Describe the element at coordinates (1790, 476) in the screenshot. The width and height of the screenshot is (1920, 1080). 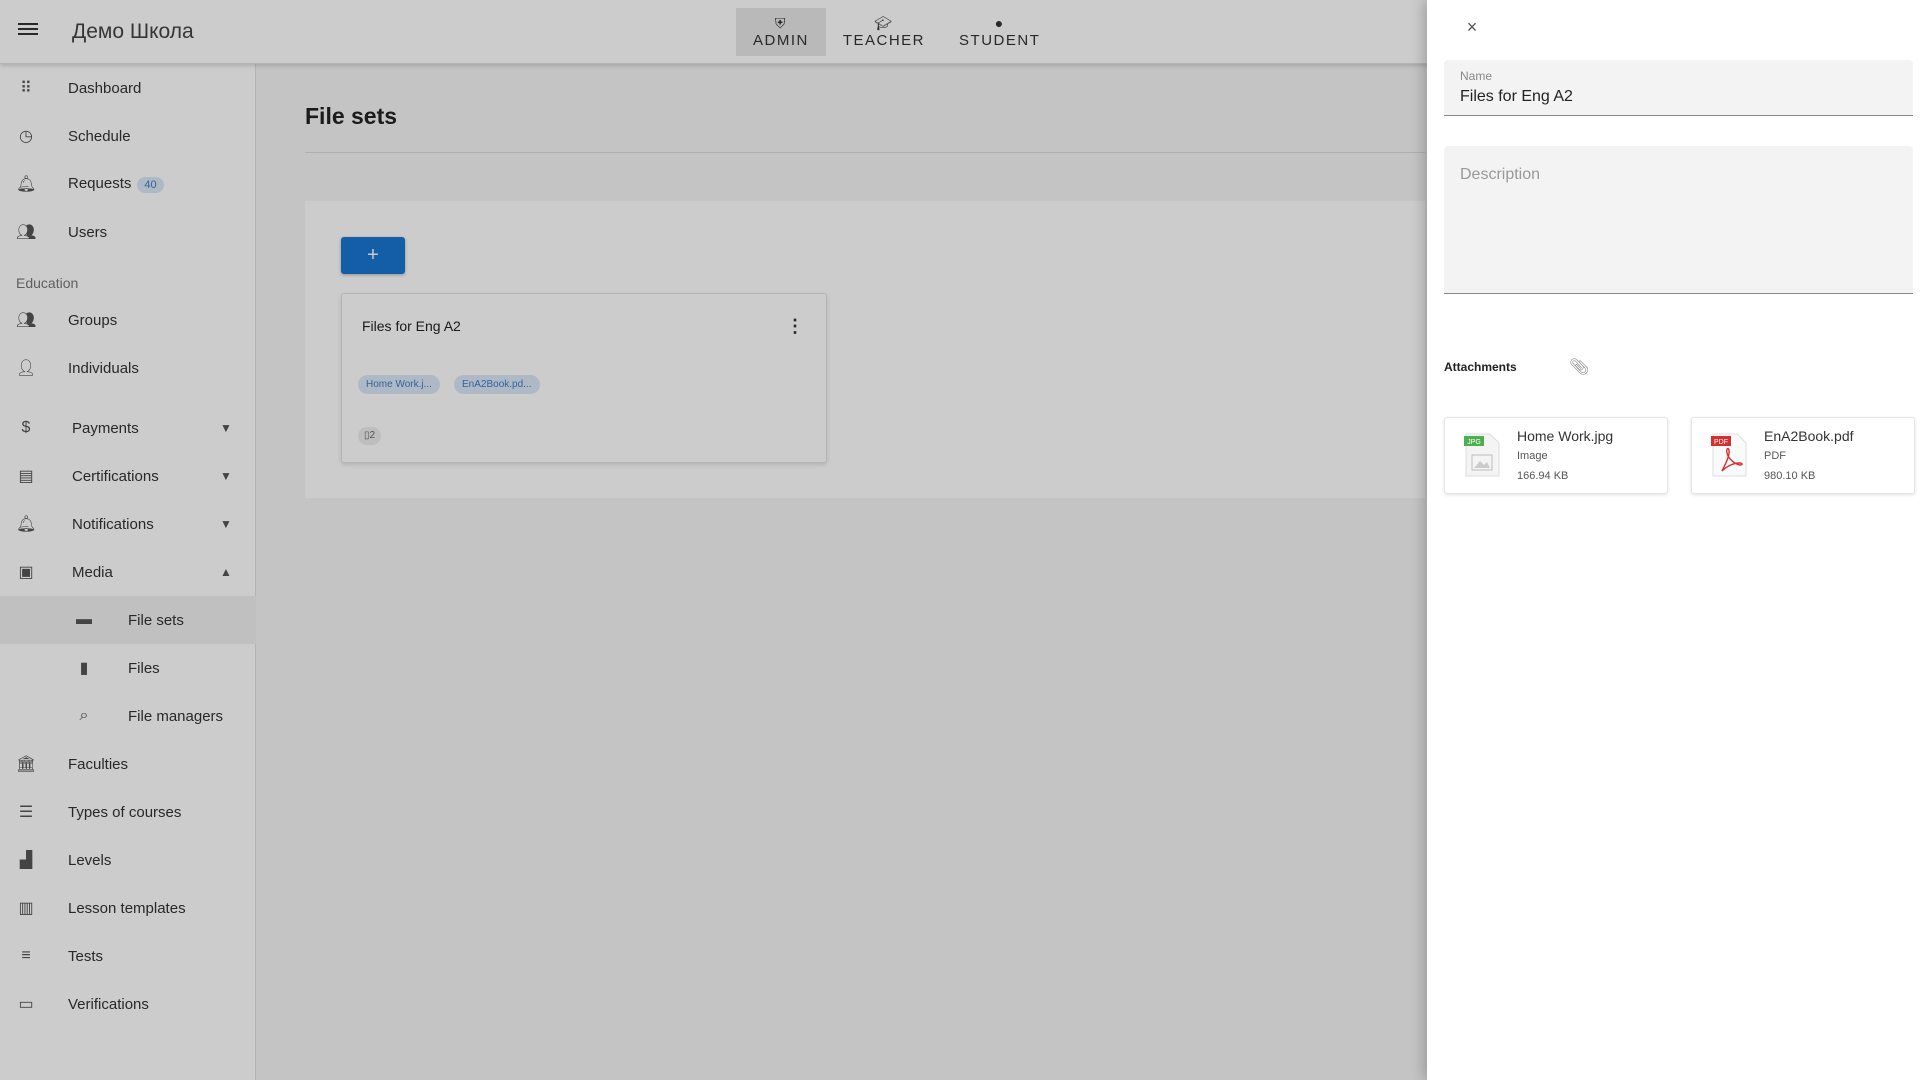
I see `attachment-size: 980.10 KB` at that location.